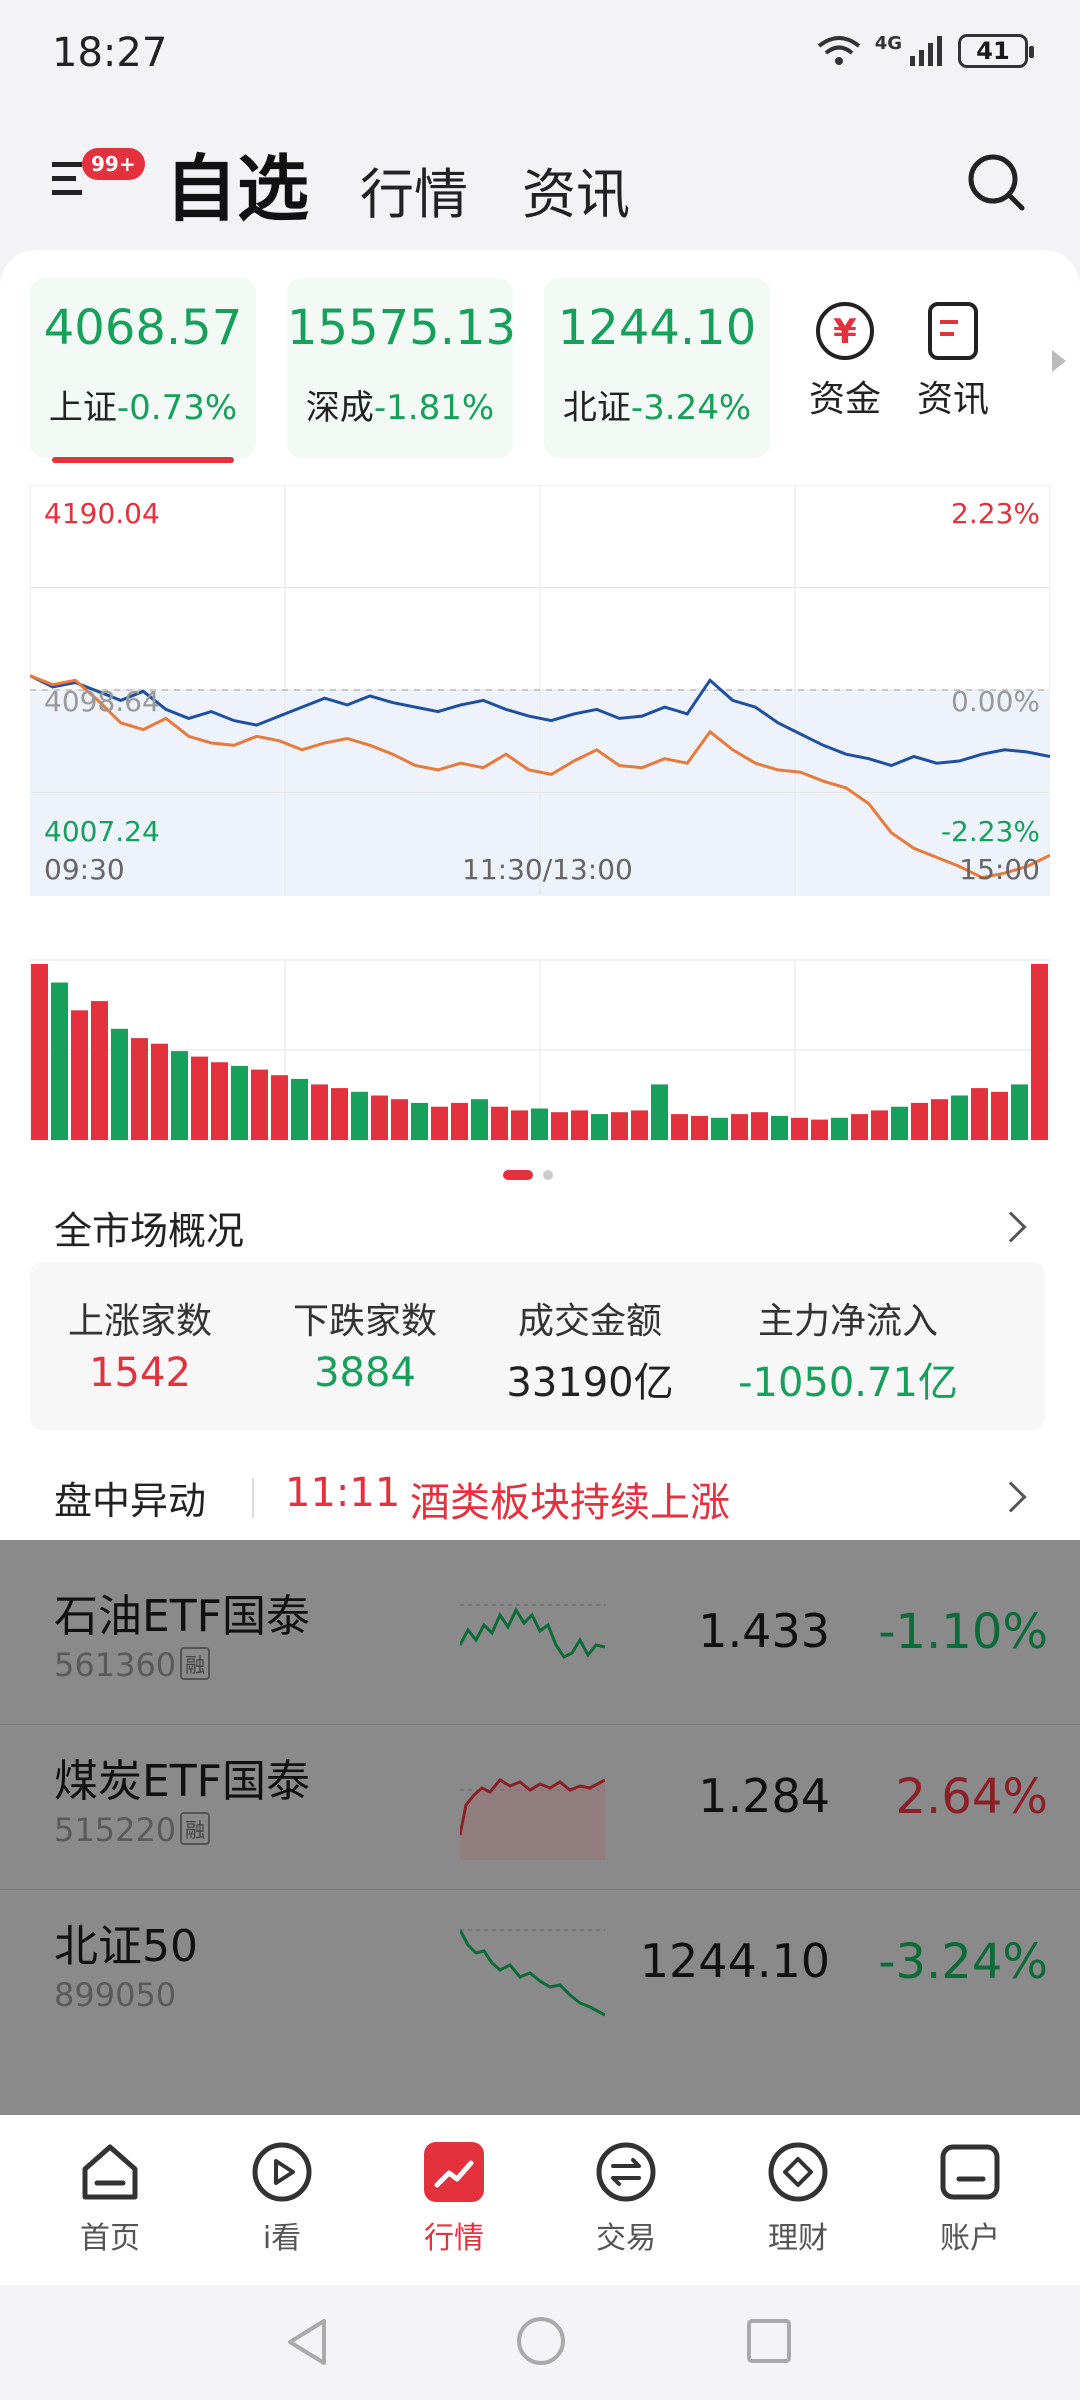 Image resolution: width=1080 pixels, height=2400 pixels. Describe the element at coordinates (626, 2172) in the screenshot. I see `trade-icon` at that location.